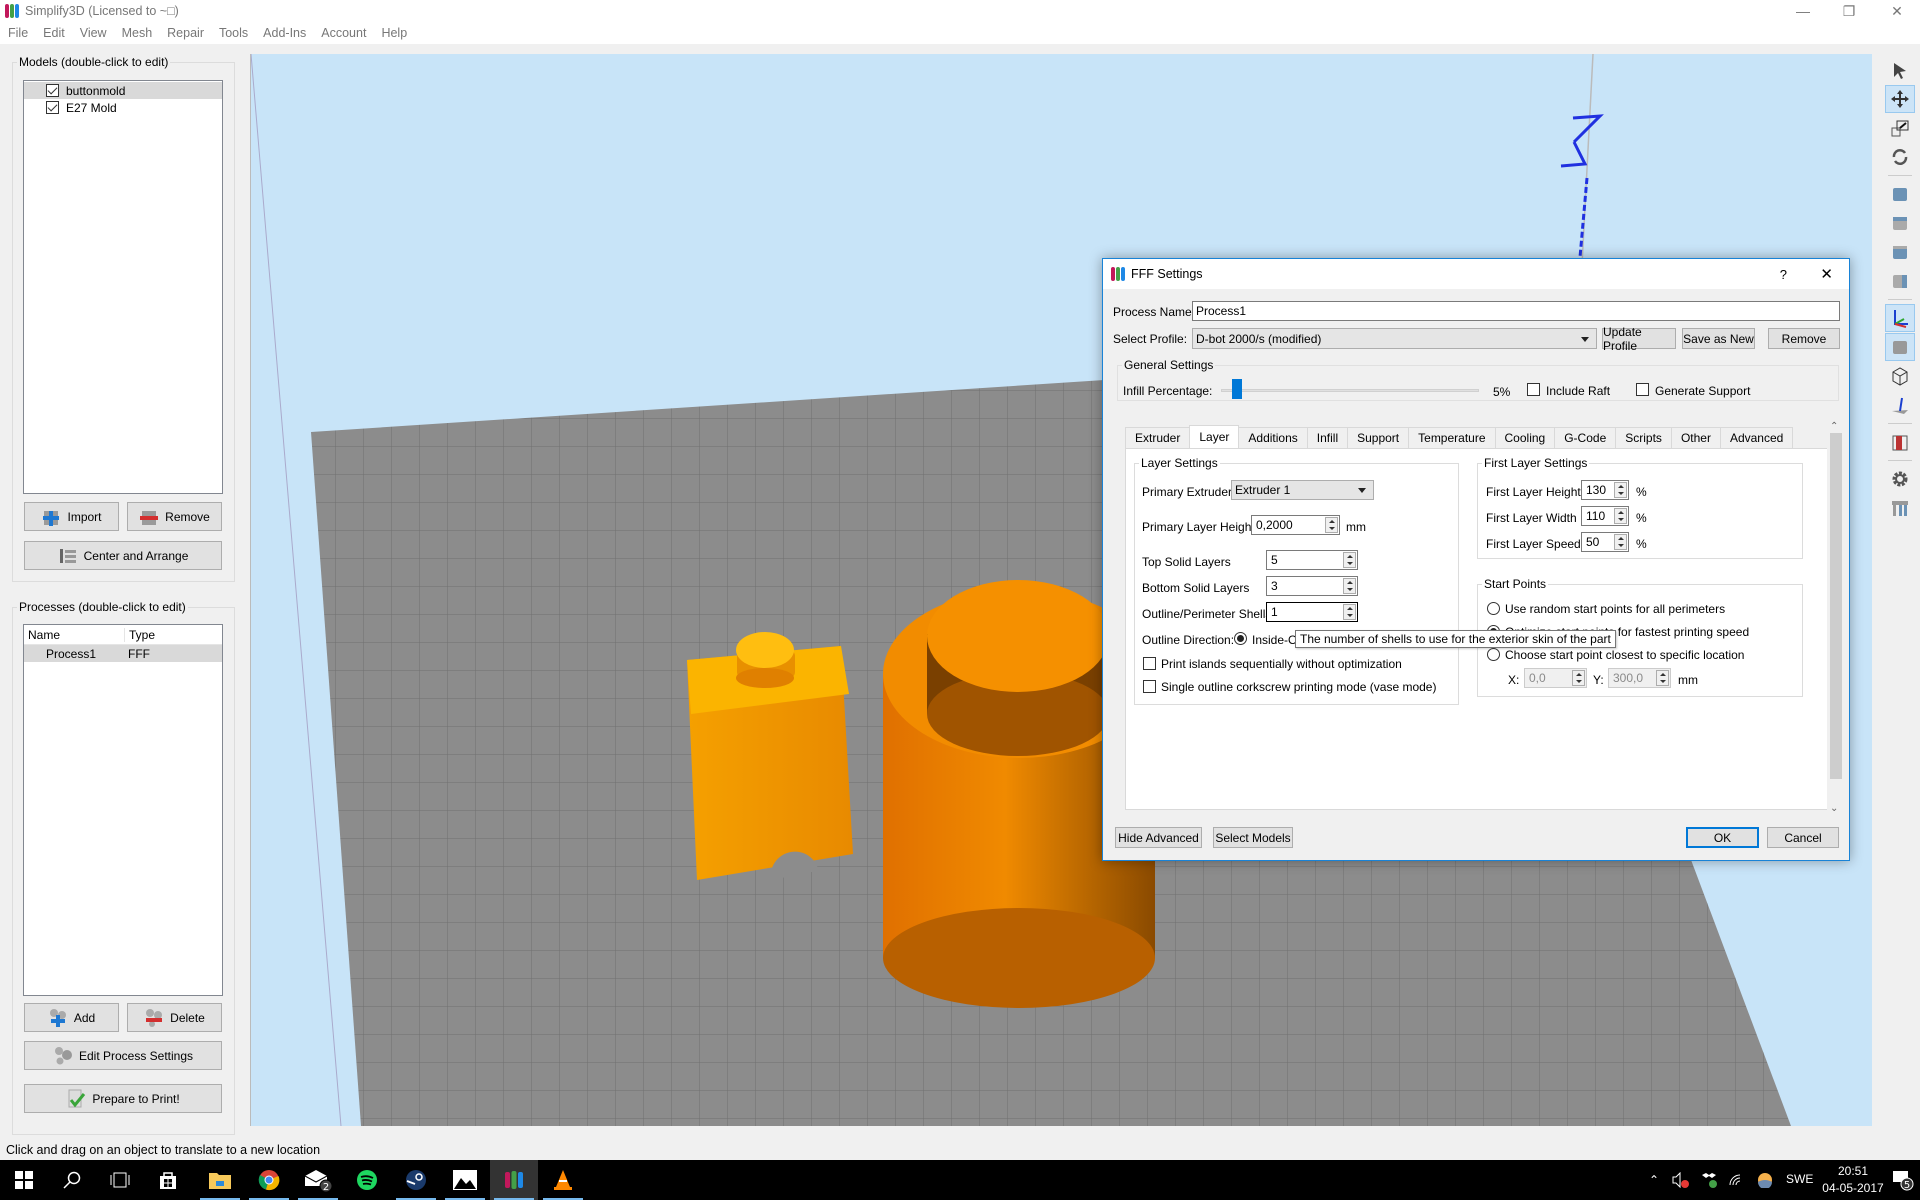  What do you see at coordinates (1302, 490) in the screenshot?
I see `primary-extruder-dropdown: Extruder 1` at bounding box center [1302, 490].